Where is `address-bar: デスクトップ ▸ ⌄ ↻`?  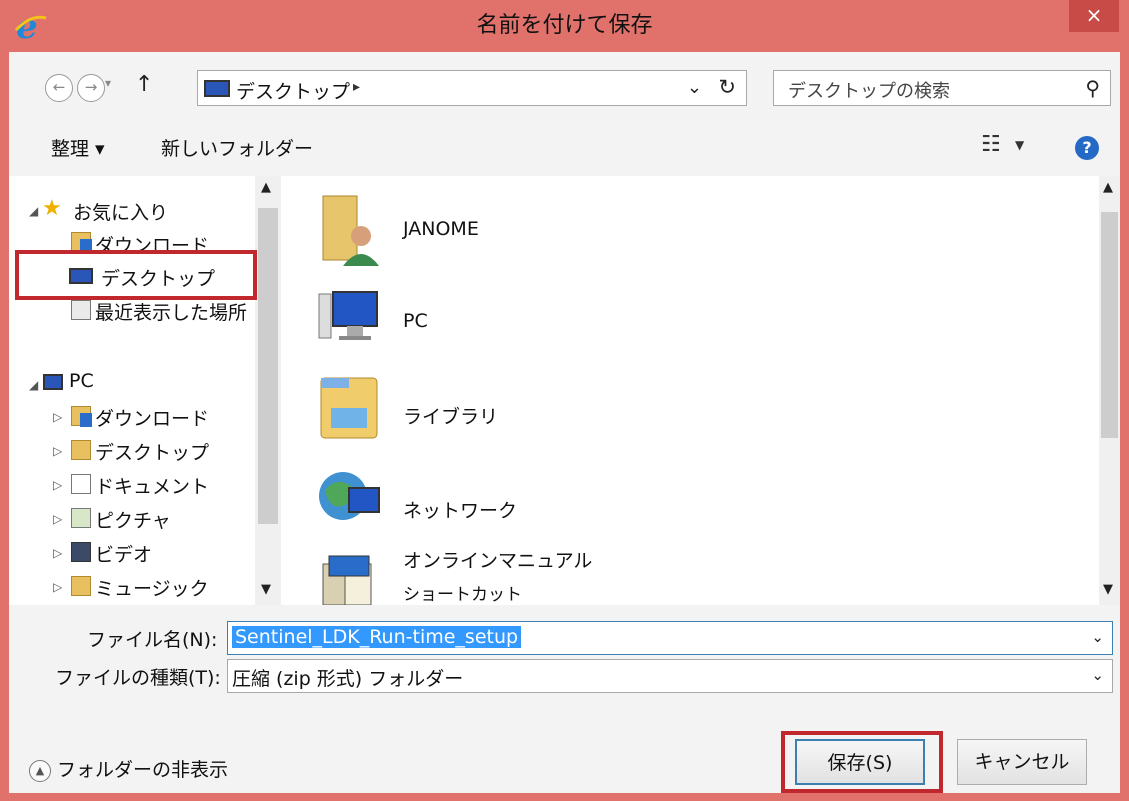 address-bar: デスクトップ ▸ ⌄ ↻ is located at coordinates (472, 88).